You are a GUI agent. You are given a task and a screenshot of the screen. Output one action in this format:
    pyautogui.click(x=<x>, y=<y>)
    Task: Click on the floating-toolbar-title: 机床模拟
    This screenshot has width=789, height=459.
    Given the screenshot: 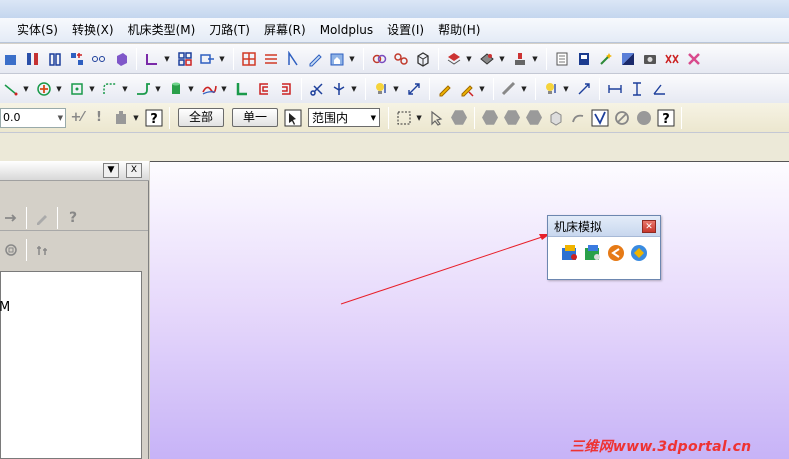 What is the action you would take?
    pyautogui.click(x=578, y=226)
    